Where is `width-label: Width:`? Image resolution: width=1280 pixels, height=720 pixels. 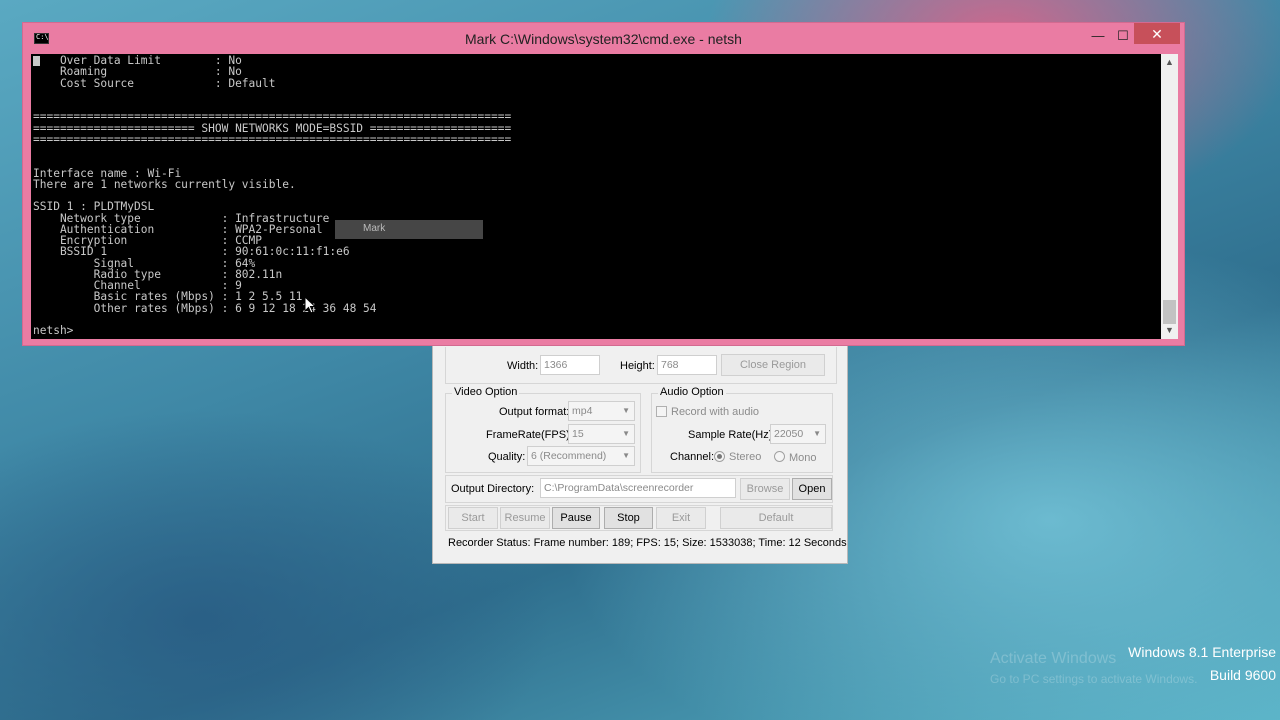 width-label: Width: is located at coordinates (523, 366).